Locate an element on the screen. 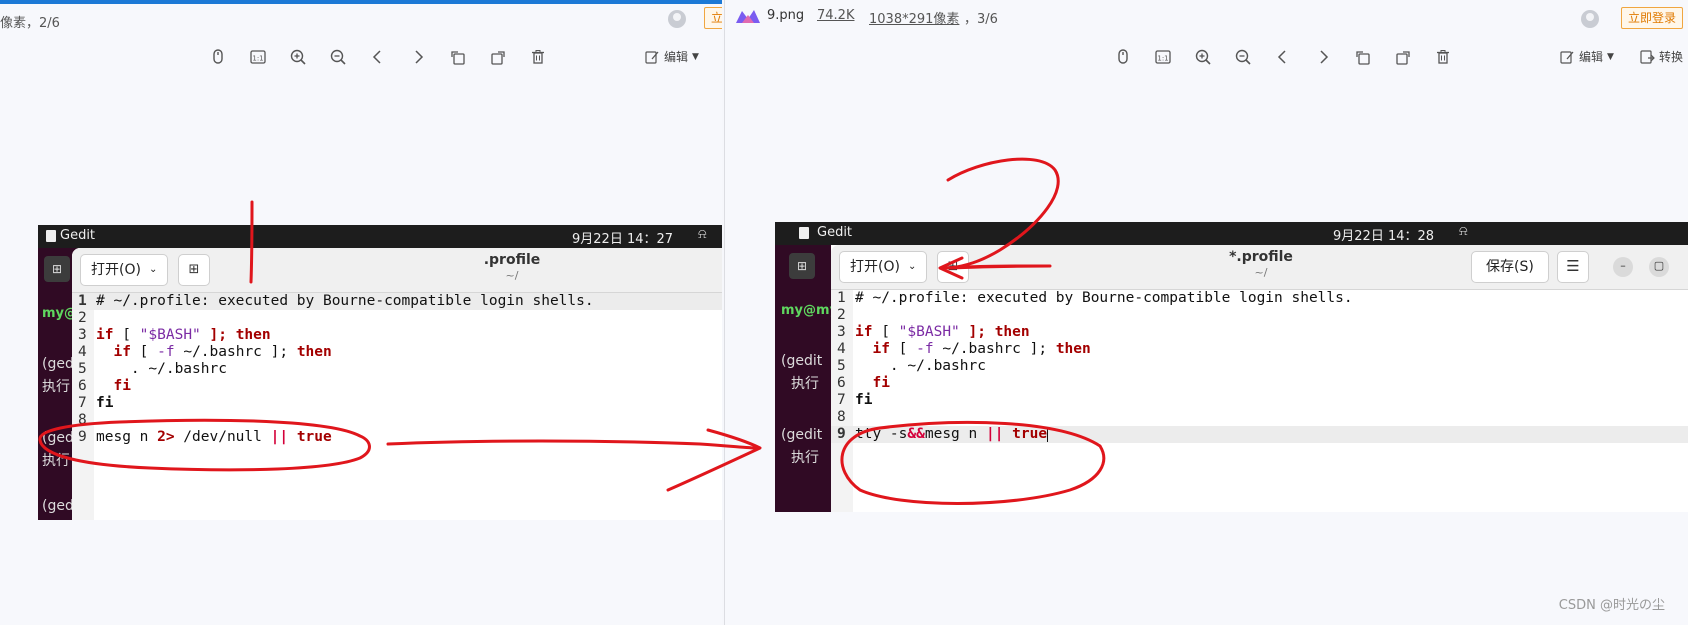 This screenshot has height=625, width=1688. line-number: 8 is located at coordinates (841, 417).